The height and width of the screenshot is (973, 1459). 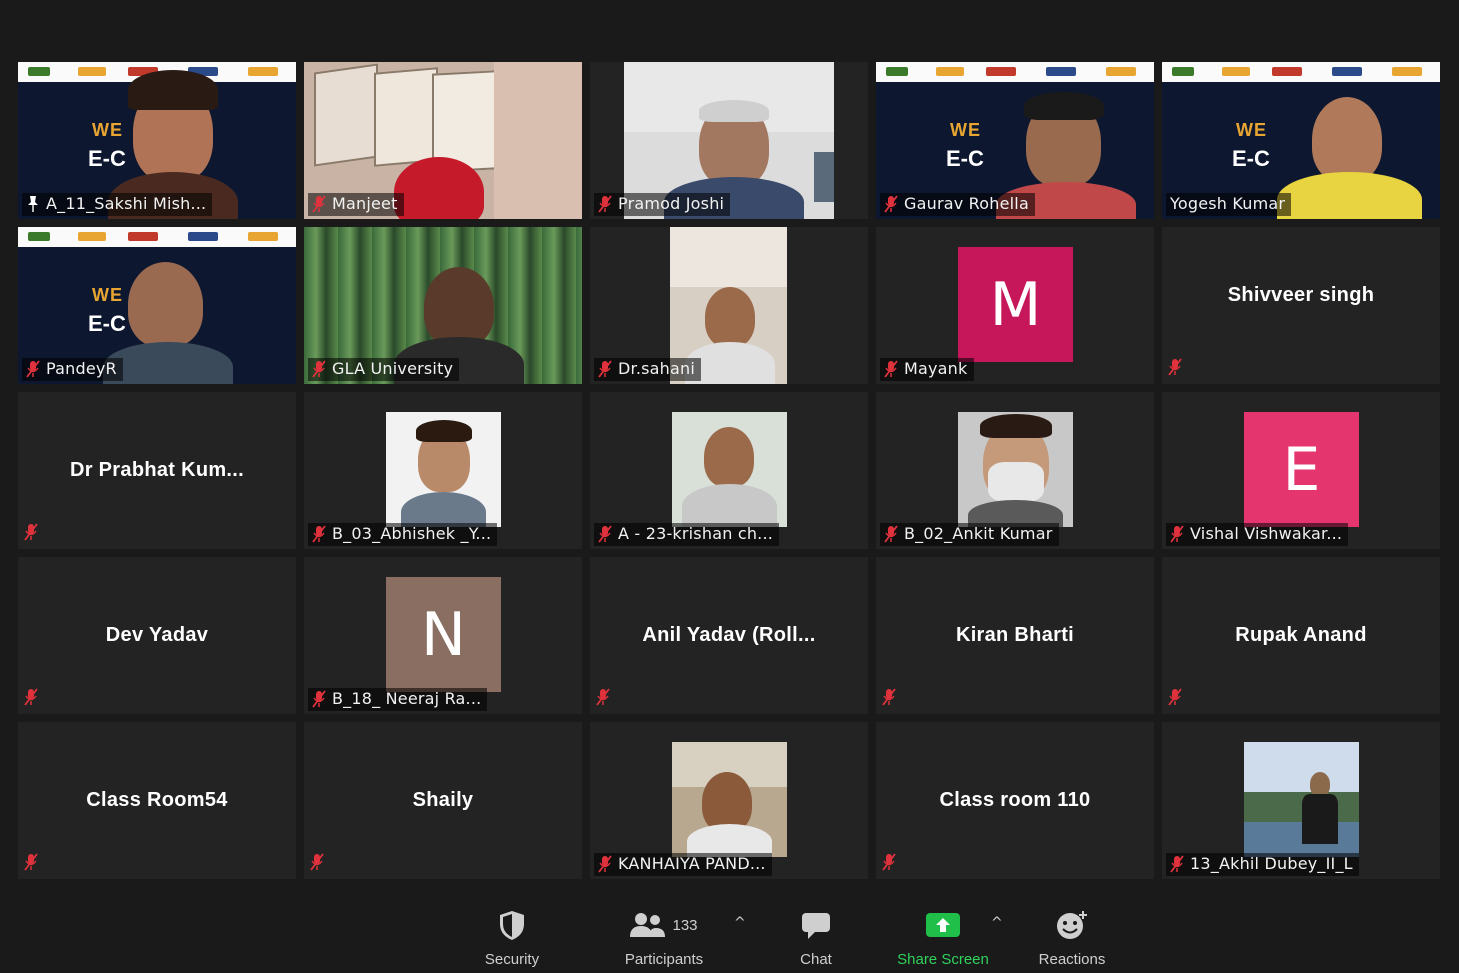 I want to click on participant-tile: Shaily, so click(x=443, y=800).